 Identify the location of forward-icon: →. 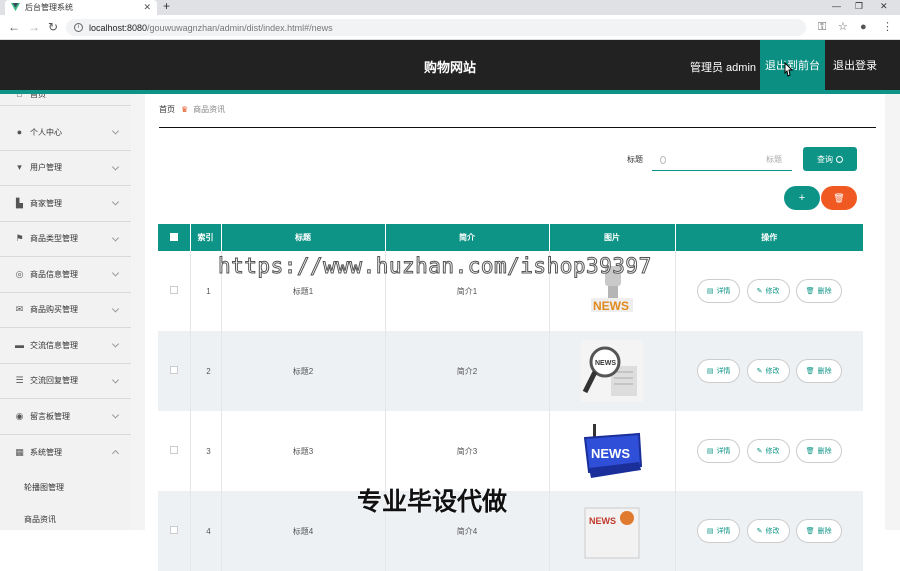
(34, 27).